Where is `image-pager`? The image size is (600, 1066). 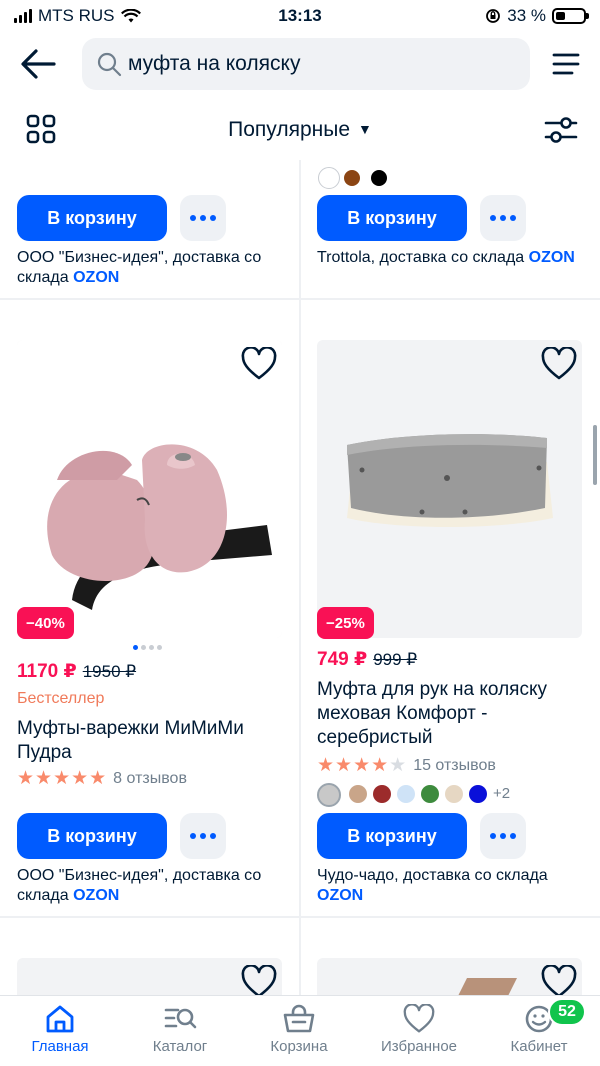
image-pager is located at coordinates (147, 647).